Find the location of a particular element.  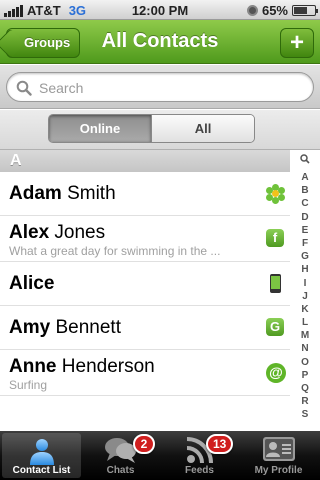

contact-name: Alex Jones is located at coordinates (57, 233).